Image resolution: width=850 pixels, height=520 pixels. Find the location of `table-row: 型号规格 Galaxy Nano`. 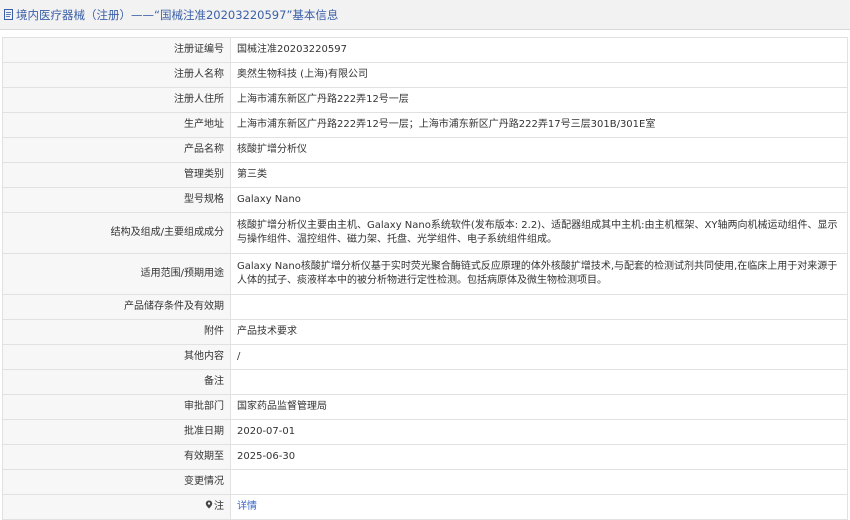

table-row: 型号规格 Galaxy Nano is located at coordinates (425, 200).